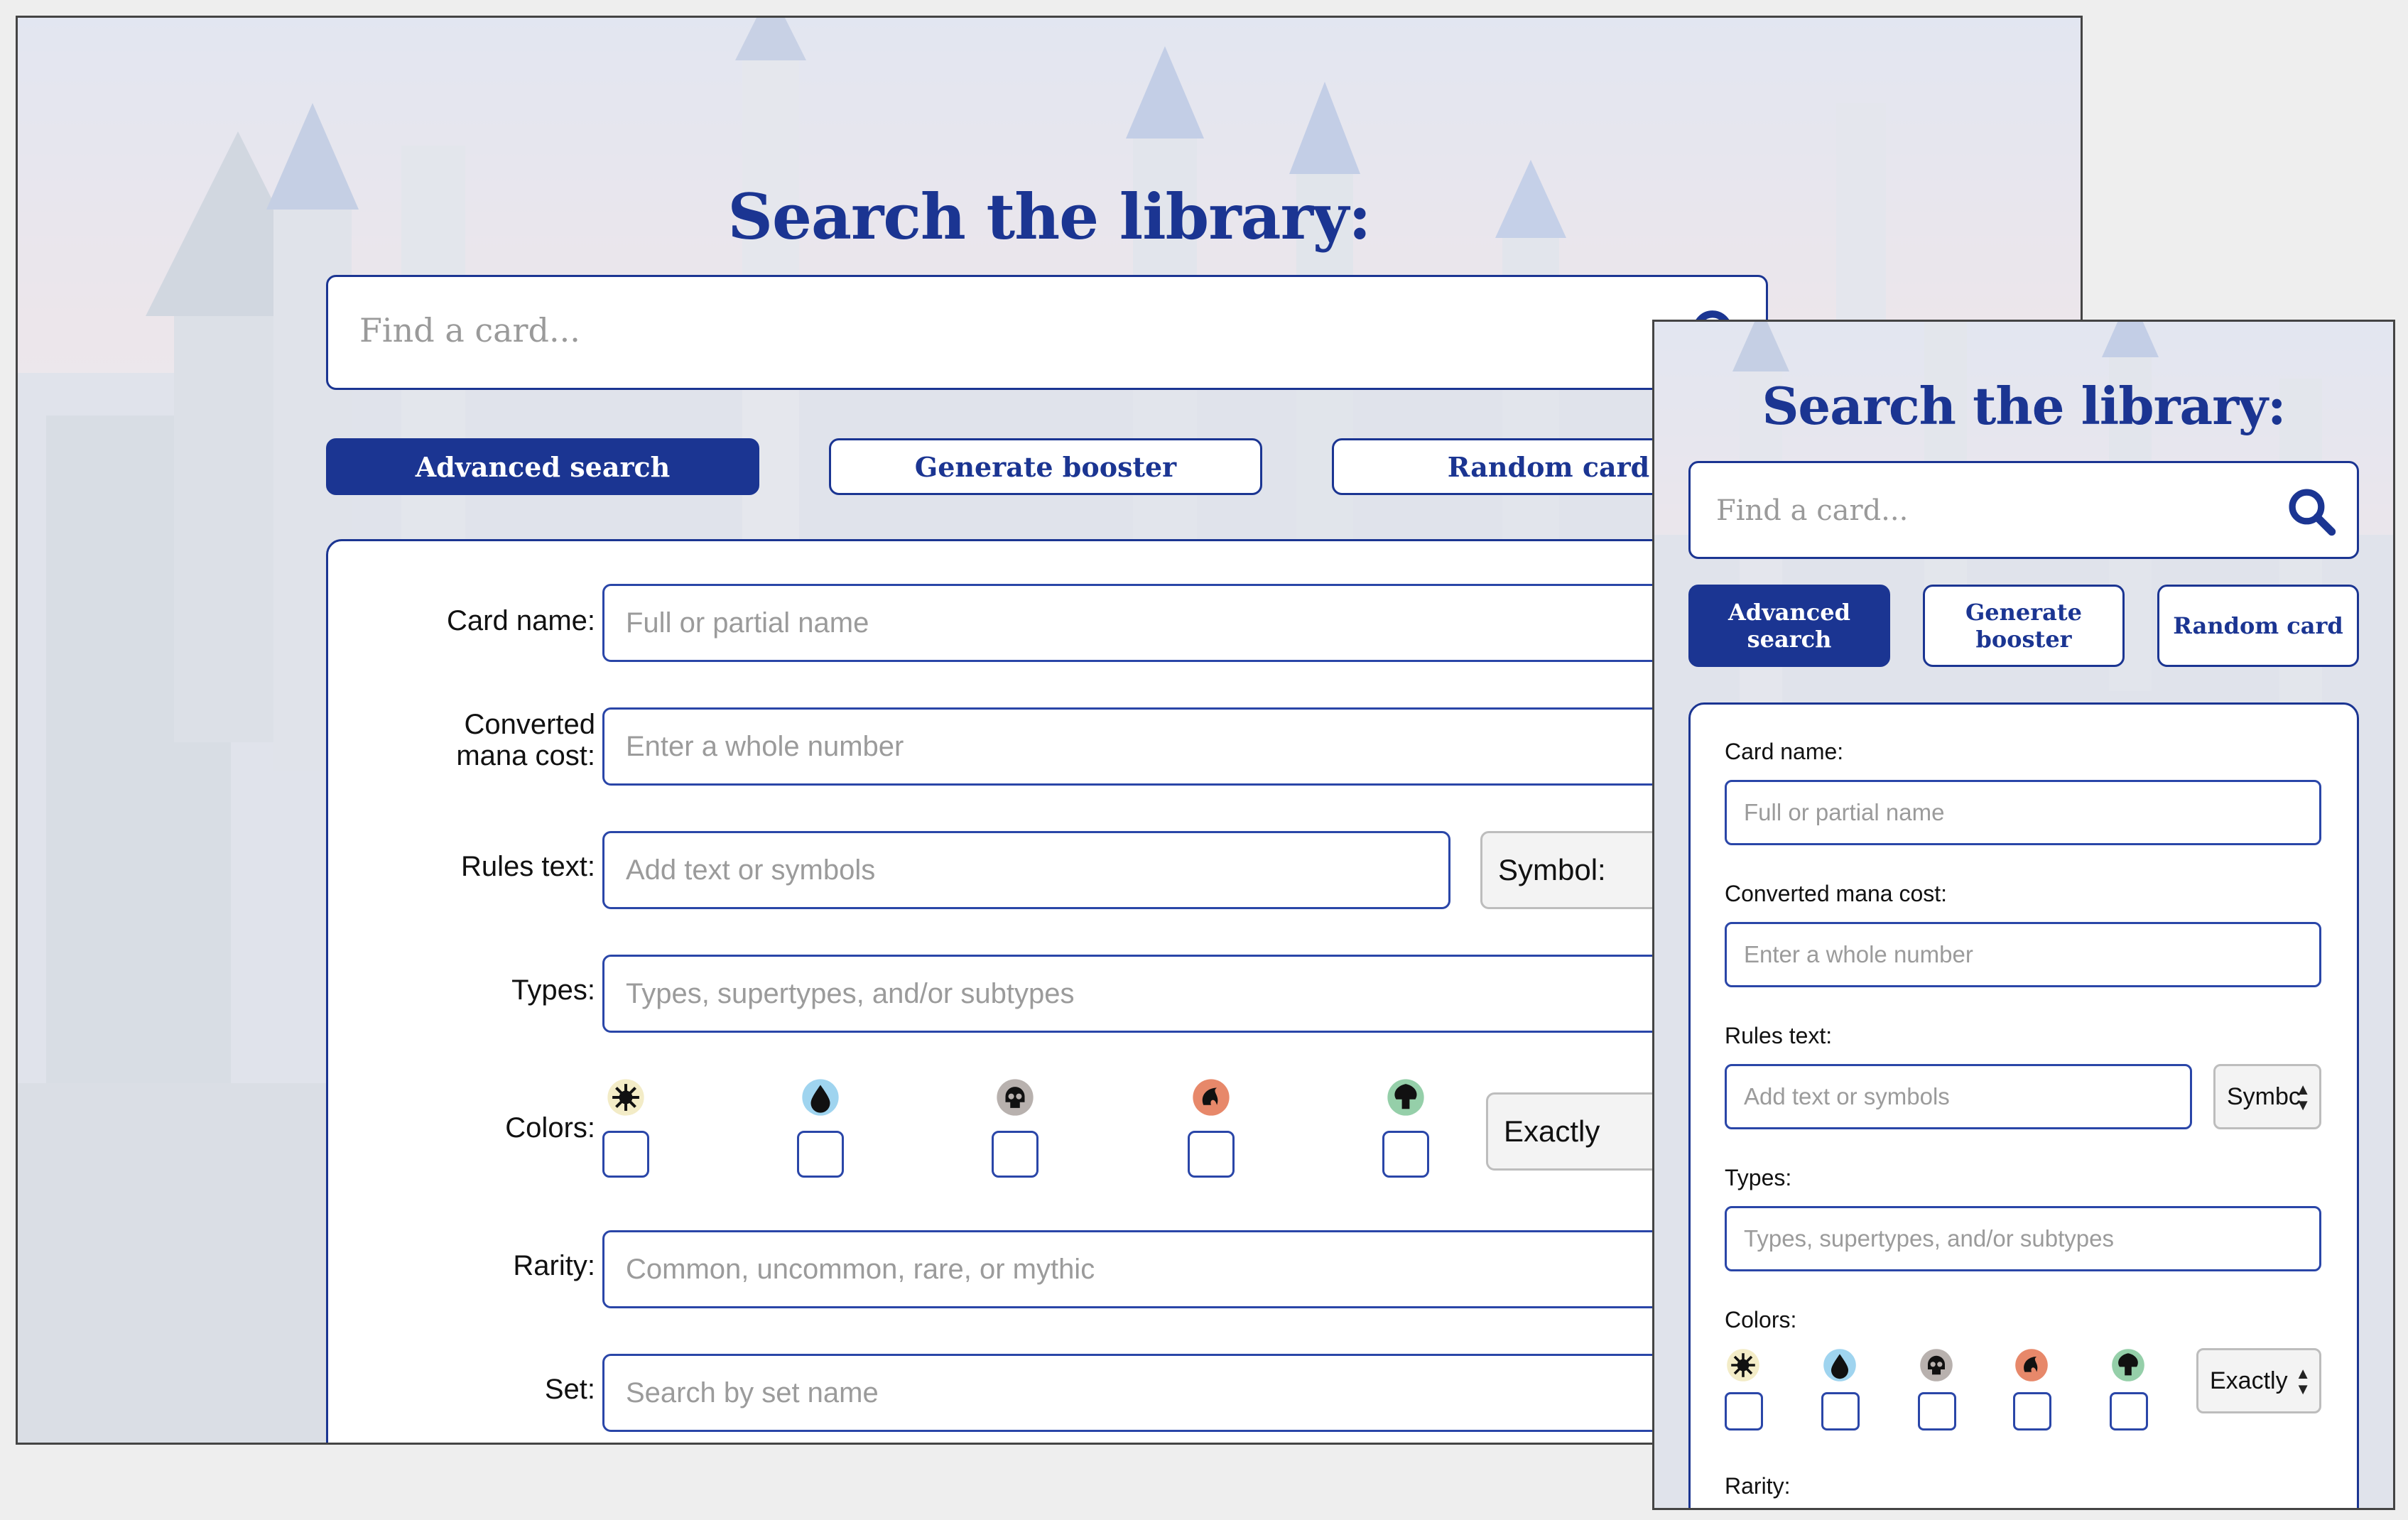  Describe the element at coordinates (2249, 1380) in the screenshot. I see `color-match-value: Exactly` at that location.